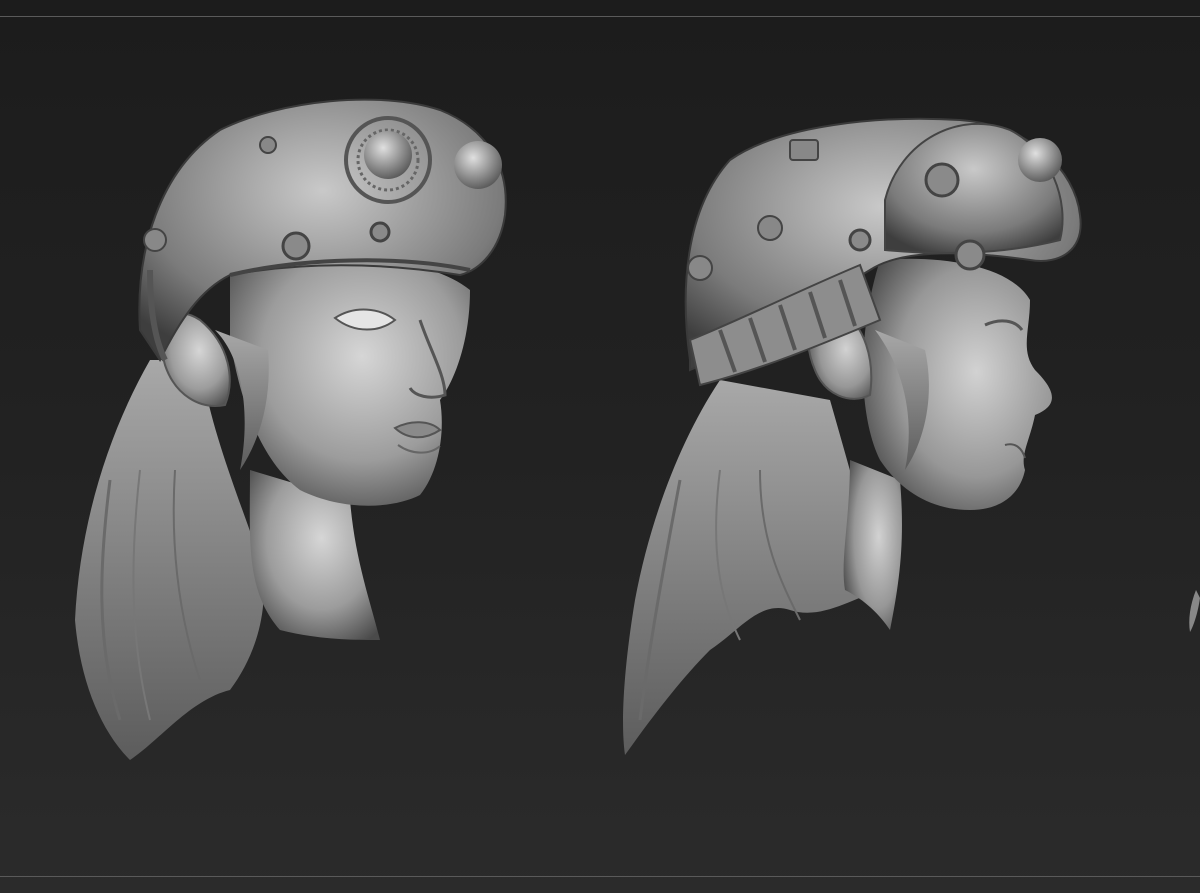  I want to click on bottom-divider, so click(600, 876).